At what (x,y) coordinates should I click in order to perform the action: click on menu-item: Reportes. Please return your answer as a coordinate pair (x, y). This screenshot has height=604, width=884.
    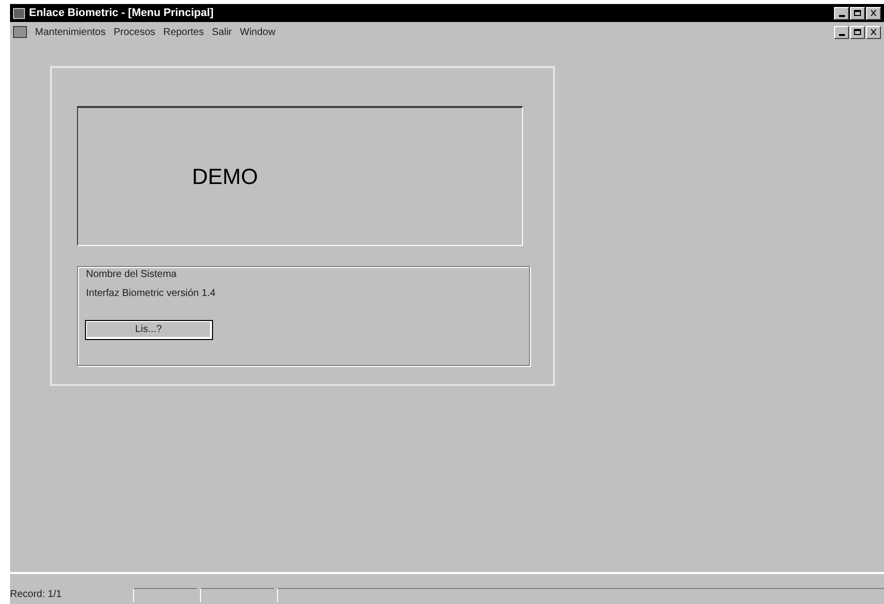
    Looking at the image, I should click on (183, 32).